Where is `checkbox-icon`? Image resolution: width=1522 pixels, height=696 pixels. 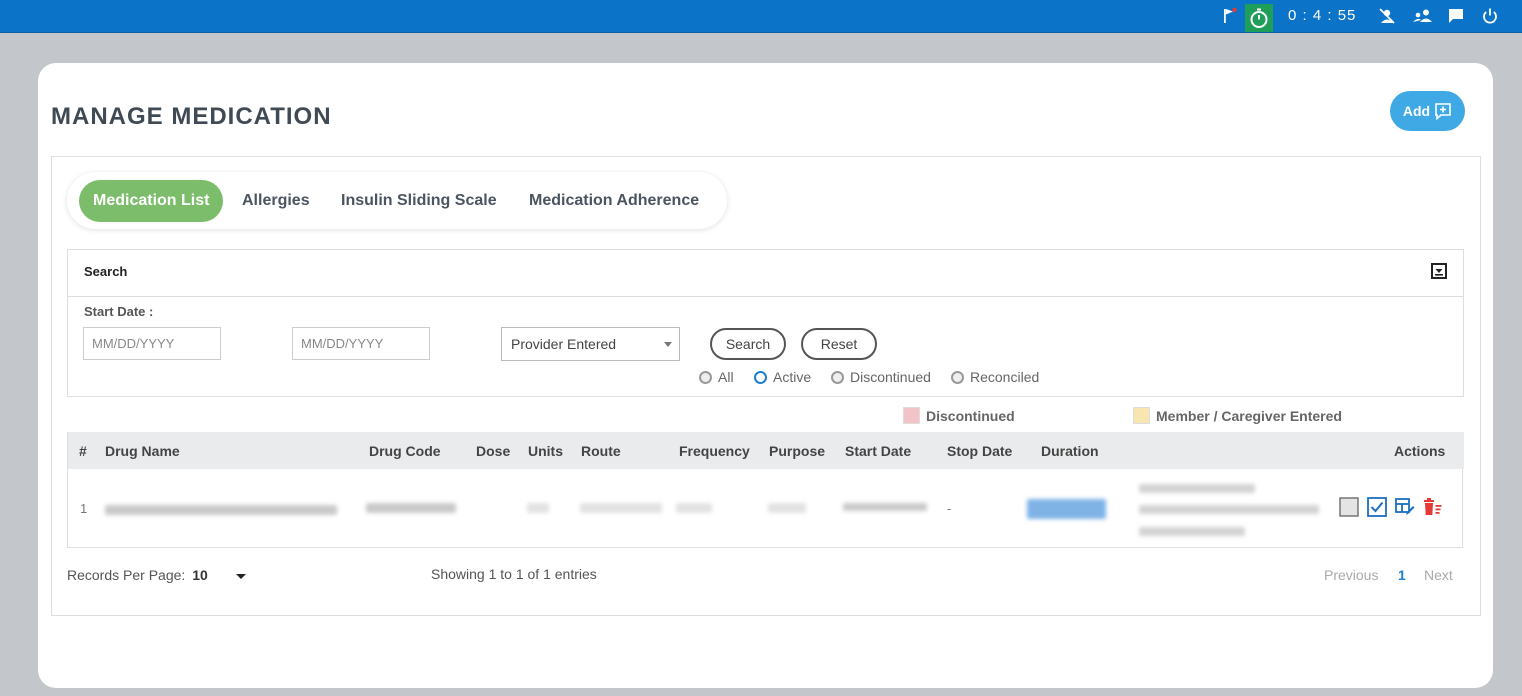
checkbox-icon is located at coordinates (1349, 507).